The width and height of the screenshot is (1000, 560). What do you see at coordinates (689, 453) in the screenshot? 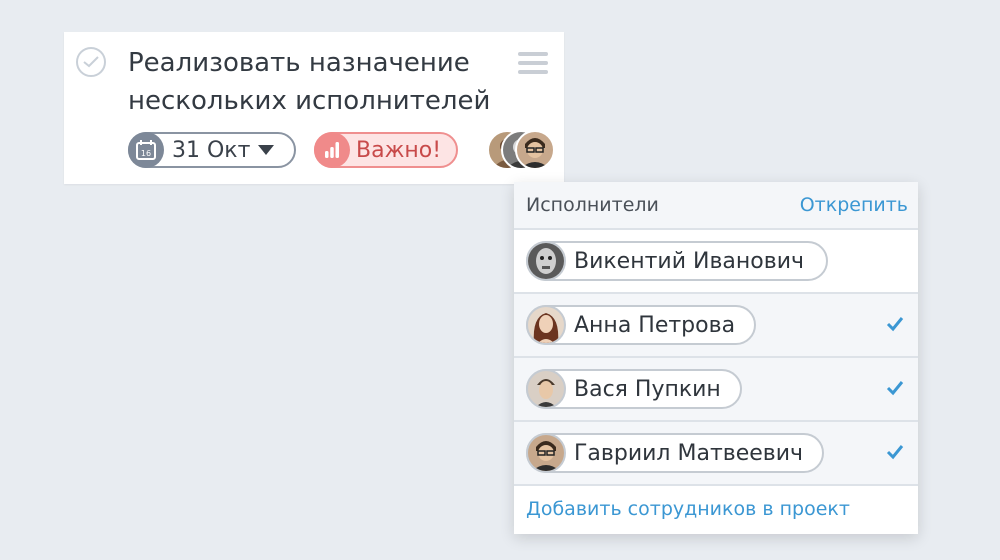
I see `user-name: Гавриил Матвеевич` at bounding box center [689, 453].